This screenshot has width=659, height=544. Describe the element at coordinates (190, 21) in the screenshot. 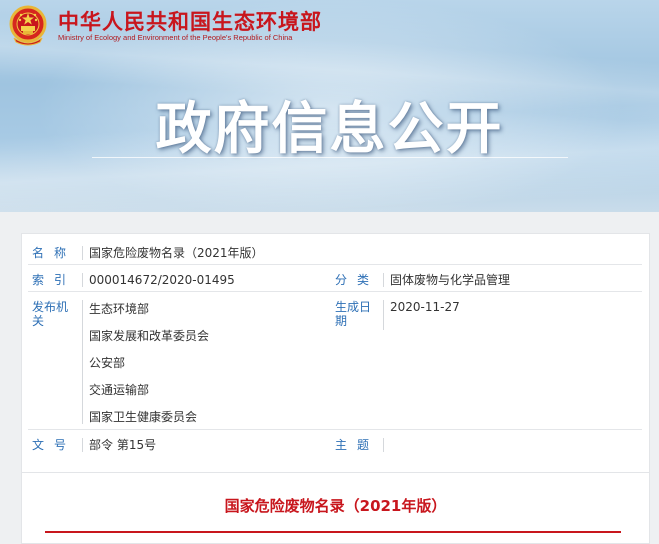

I see `ministry-name-cn: 中华人民共和国生态环境部` at that location.